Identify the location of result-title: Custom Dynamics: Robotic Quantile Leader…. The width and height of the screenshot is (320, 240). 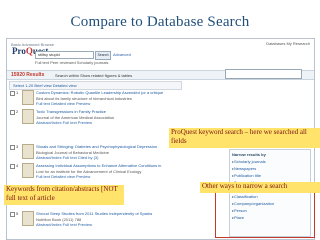
(106, 92).